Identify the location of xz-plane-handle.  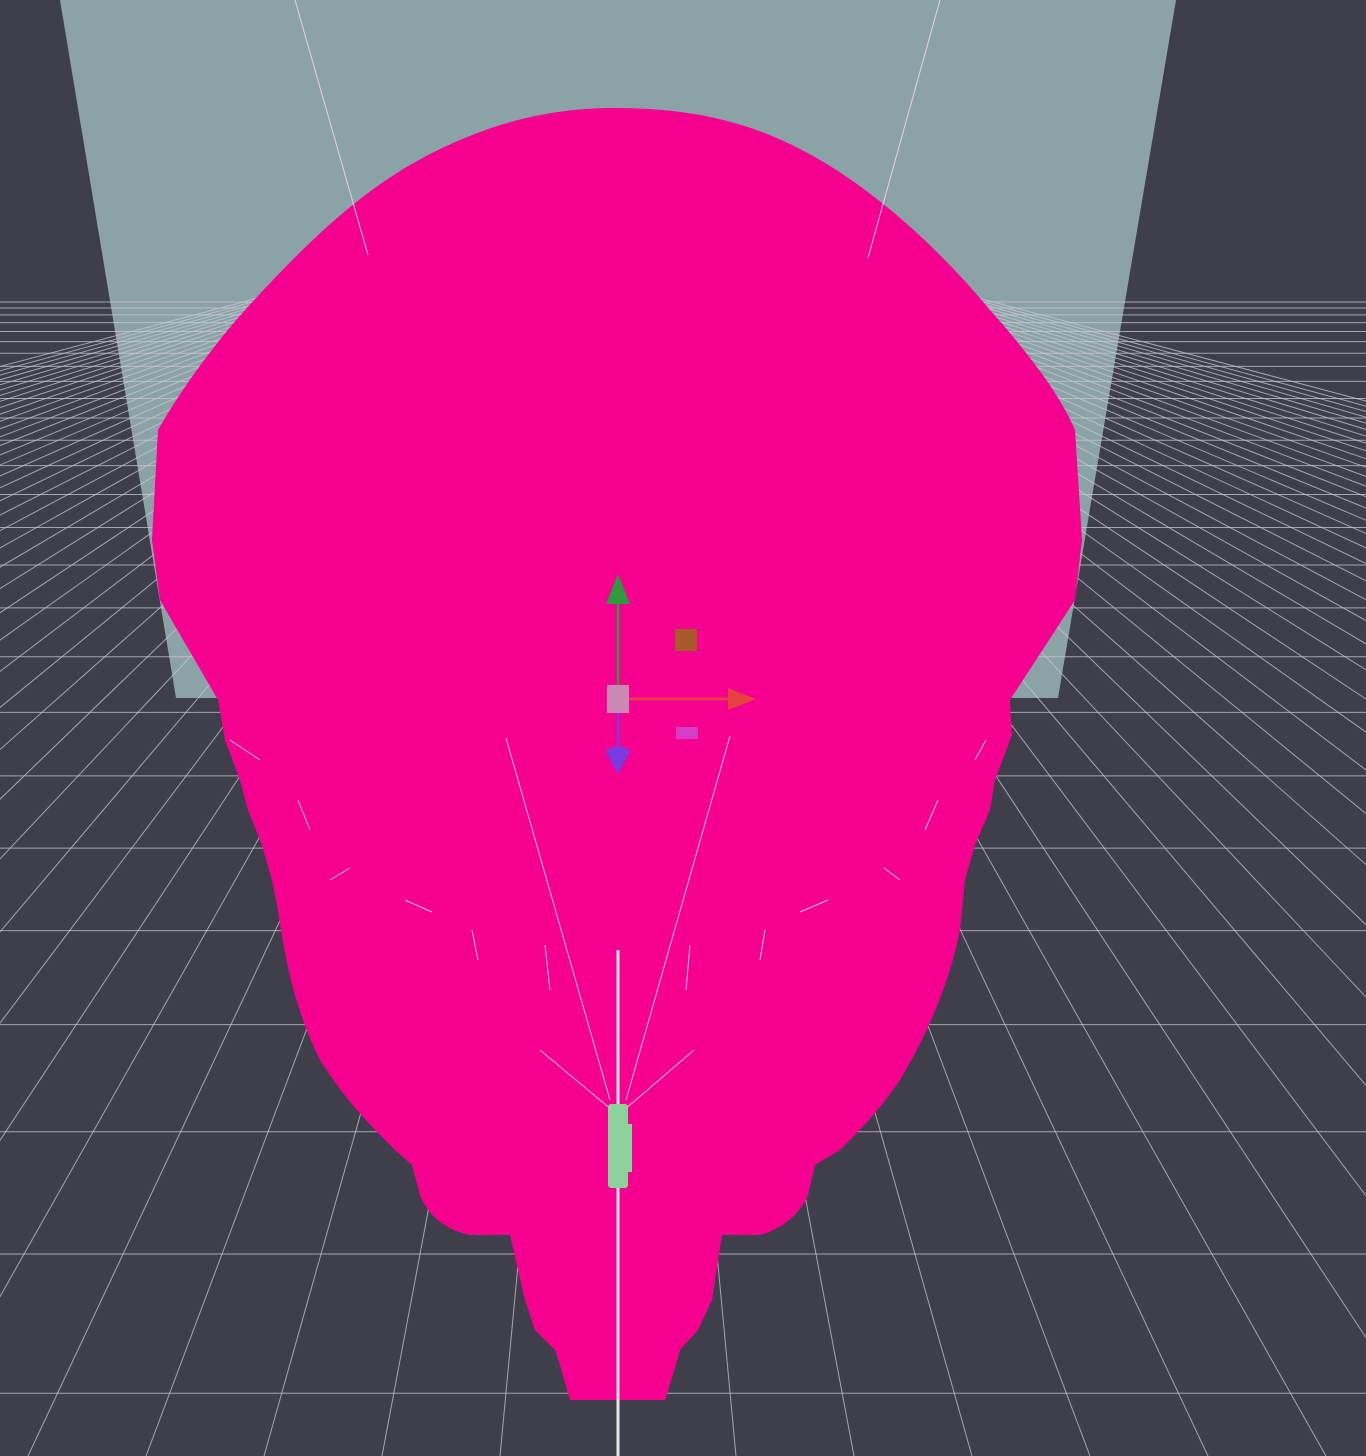
(687, 733).